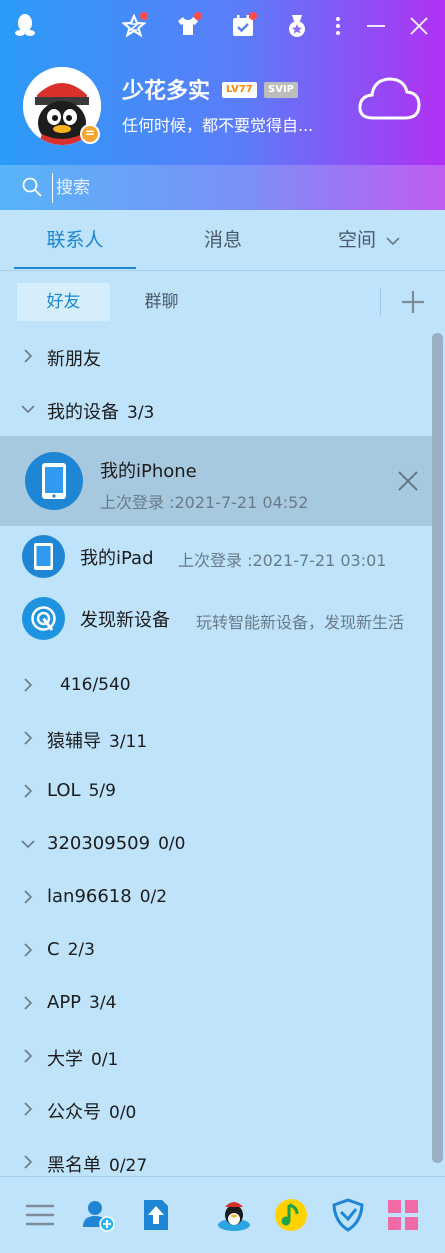  What do you see at coordinates (32, 187) in the screenshot?
I see `search-icon` at bounding box center [32, 187].